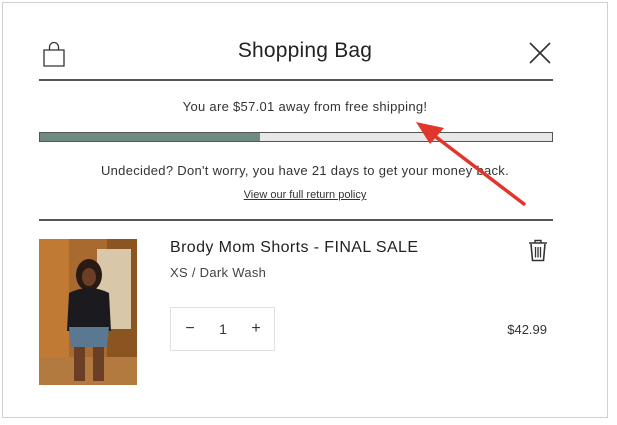 This screenshot has width=617, height=425. Describe the element at coordinates (305, 195) in the screenshot. I see `return-policy-link: View our full return policy` at that location.